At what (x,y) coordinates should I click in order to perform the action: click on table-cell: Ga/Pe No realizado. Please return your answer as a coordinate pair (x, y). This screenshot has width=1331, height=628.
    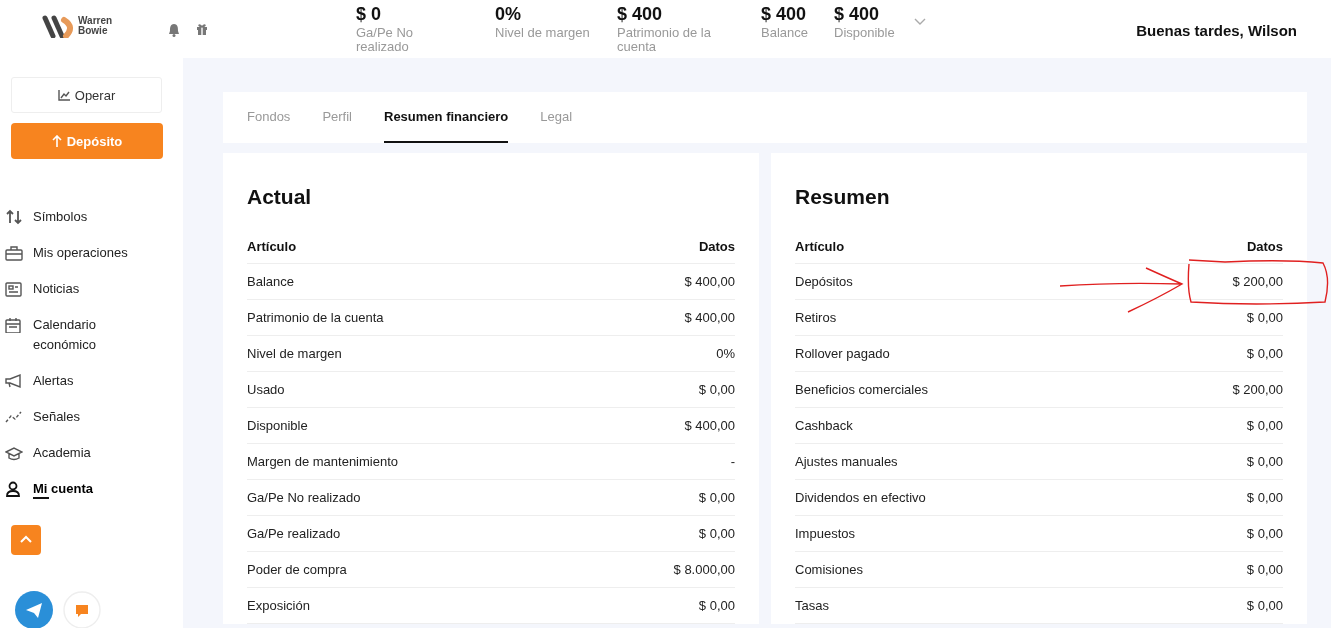
    Looking at the image, I should click on (304, 497).